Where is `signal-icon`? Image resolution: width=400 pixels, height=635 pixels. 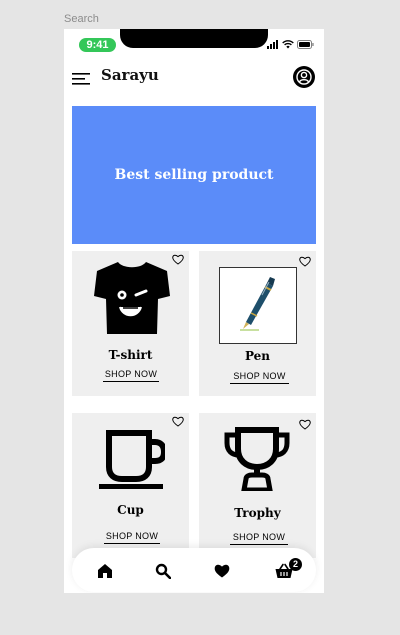 signal-icon is located at coordinates (272, 44).